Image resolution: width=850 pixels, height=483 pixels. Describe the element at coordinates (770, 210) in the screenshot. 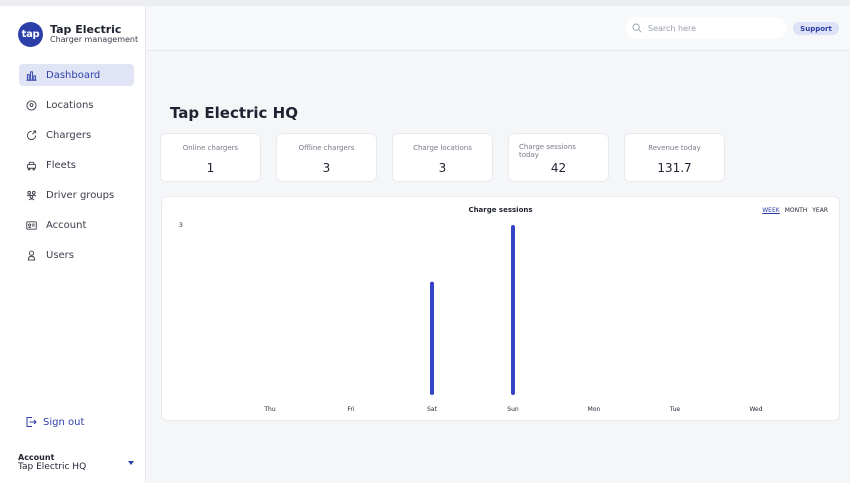

I see `period-week: WEEK` at that location.